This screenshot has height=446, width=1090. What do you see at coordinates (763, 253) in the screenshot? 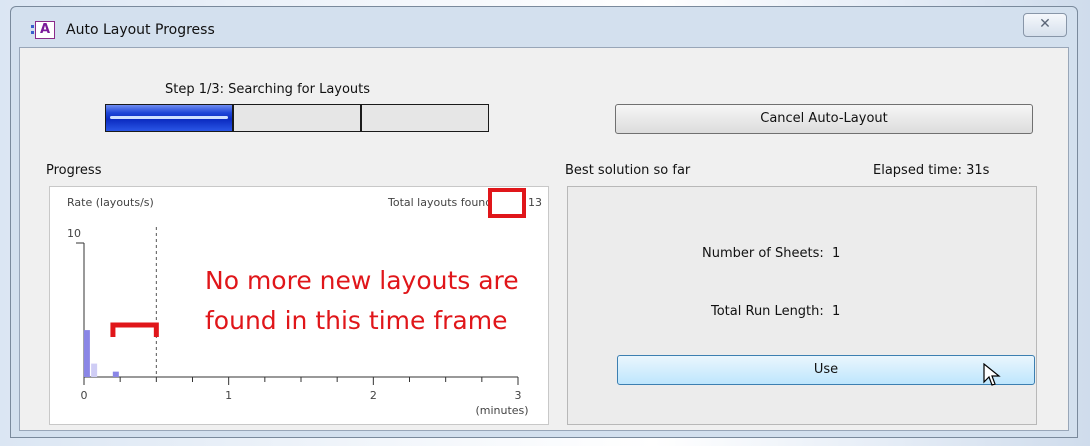
I see `number-of-sheets-label: Number of Sheets:` at bounding box center [763, 253].